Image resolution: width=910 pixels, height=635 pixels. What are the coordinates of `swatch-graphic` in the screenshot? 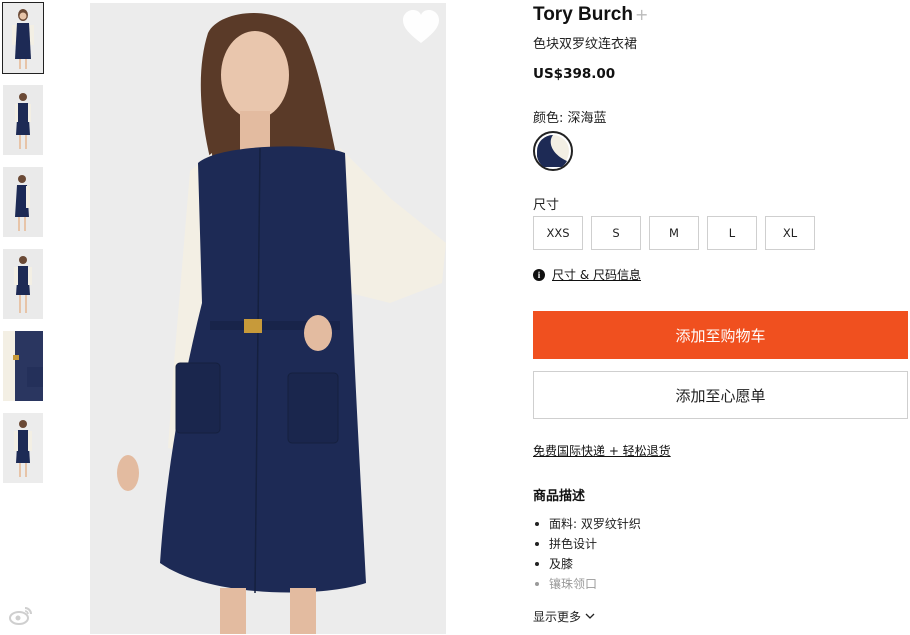 It's located at (553, 151).